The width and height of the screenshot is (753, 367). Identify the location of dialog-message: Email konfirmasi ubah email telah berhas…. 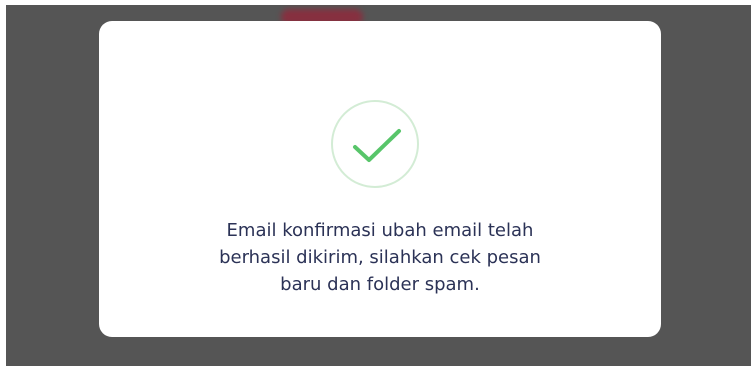
(380, 257).